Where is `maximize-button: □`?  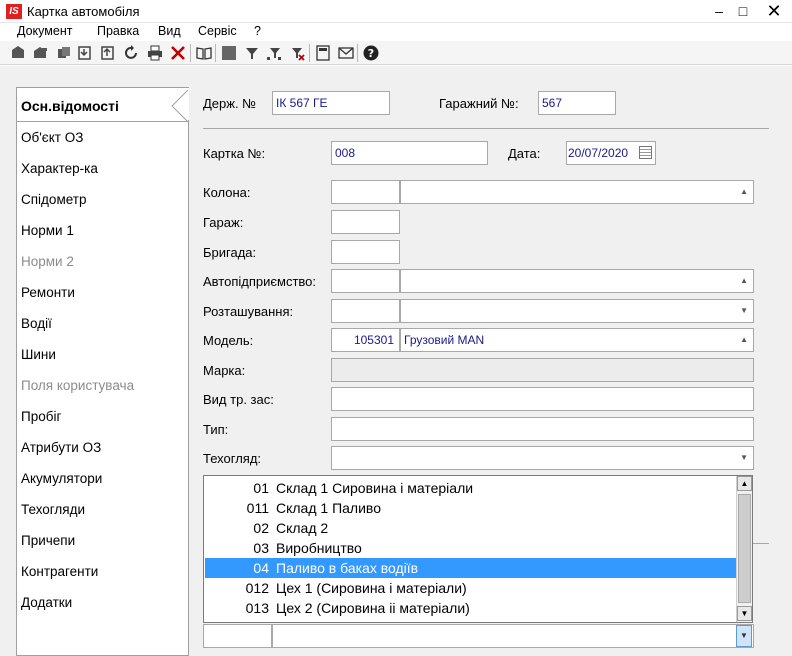 maximize-button: □ is located at coordinates (743, 11).